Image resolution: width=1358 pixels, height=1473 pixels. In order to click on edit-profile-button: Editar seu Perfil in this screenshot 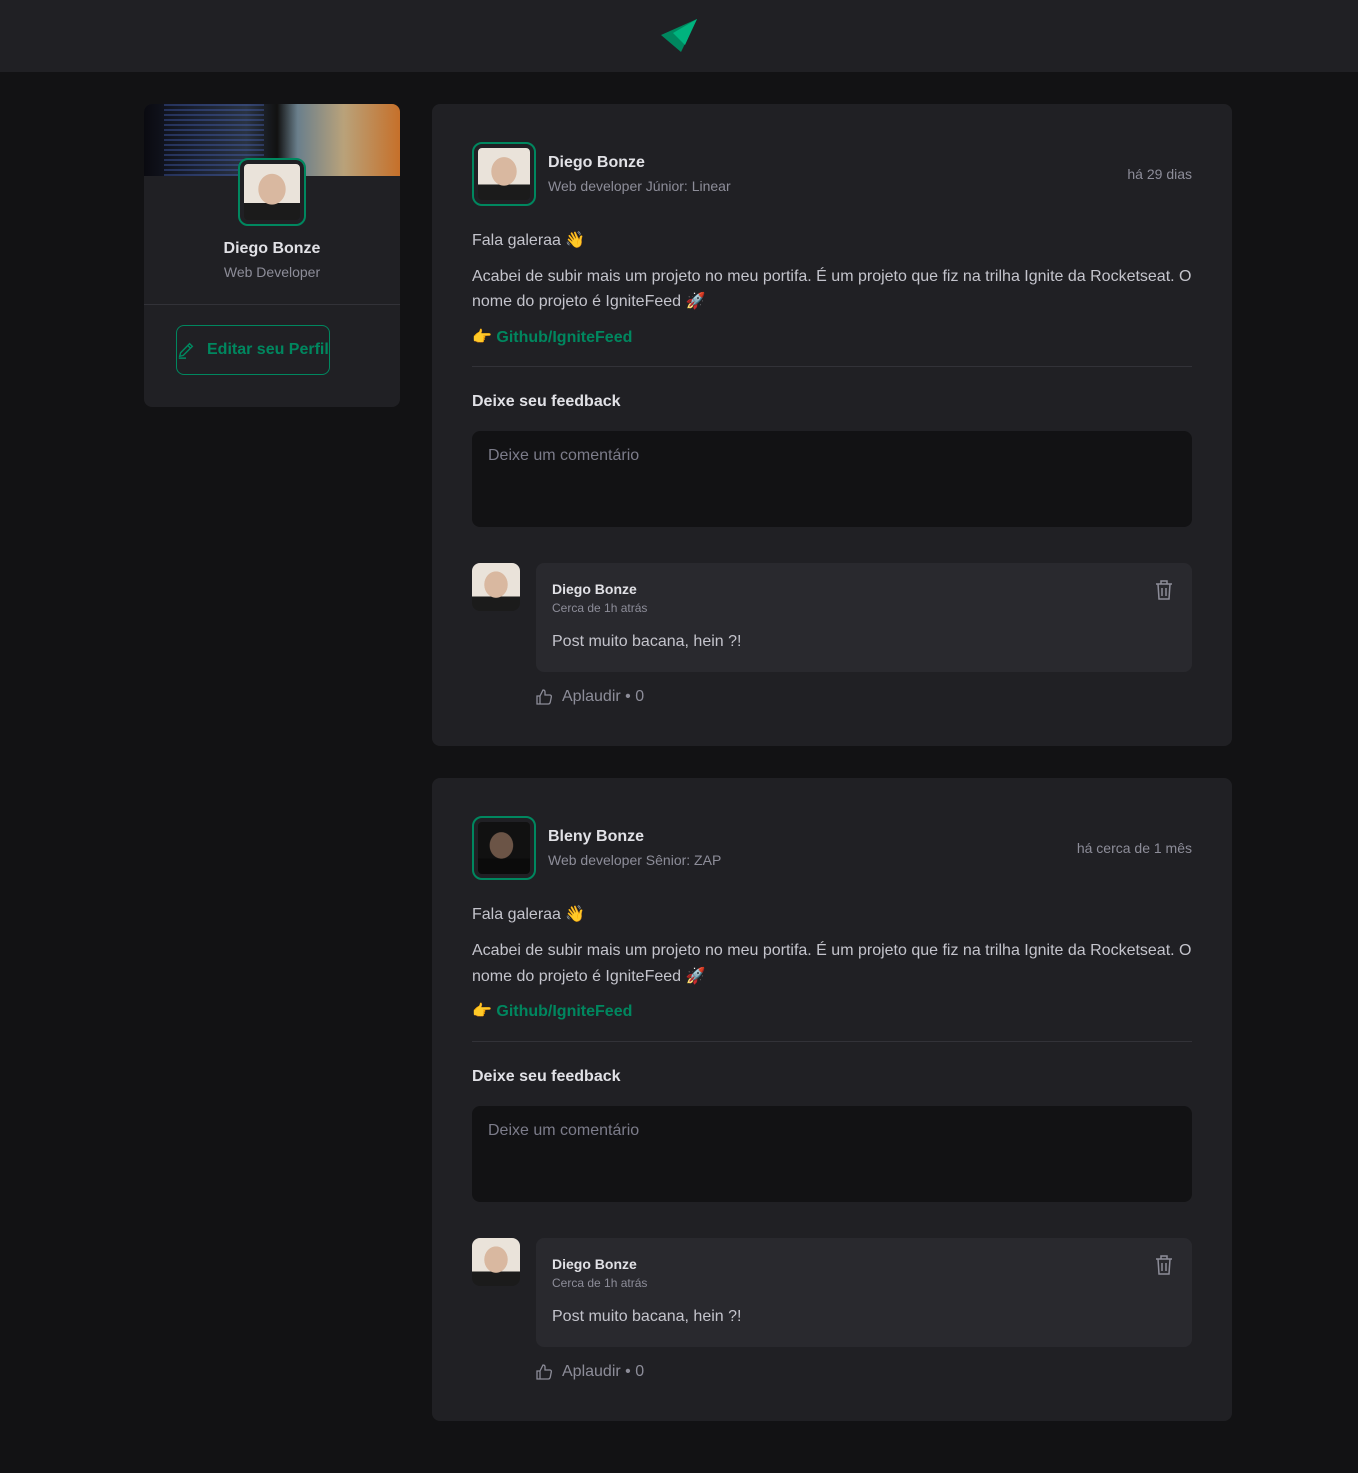, I will do `click(253, 350)`.